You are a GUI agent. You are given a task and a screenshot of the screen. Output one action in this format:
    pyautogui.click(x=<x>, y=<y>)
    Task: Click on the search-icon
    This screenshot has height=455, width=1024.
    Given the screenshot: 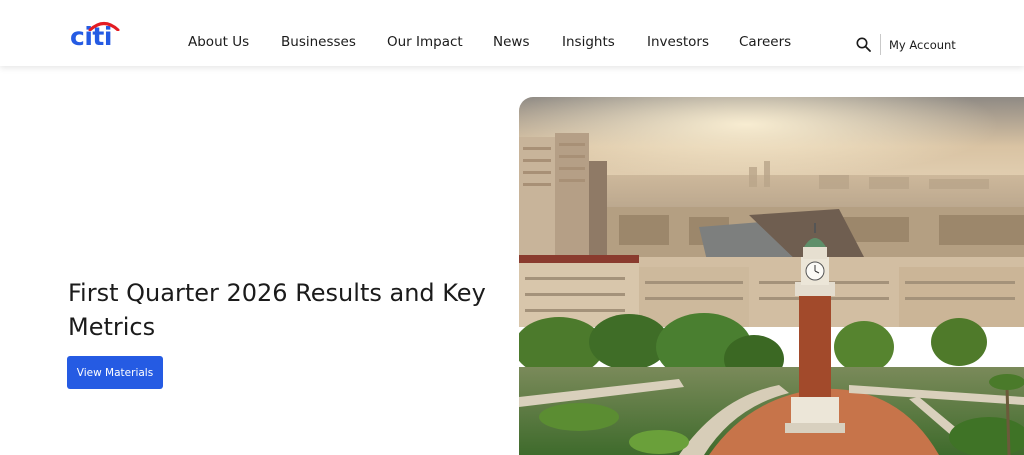 What is the action you would take?
    pyautogui.click(x=863, y=44)
    